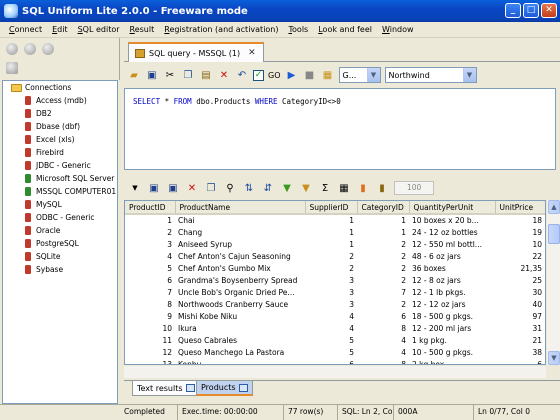 The width and height of the screenshot is (560, 420). What do you see at coordinates (60, 87) in the screenshot?
I see `tree-root-connections: Connections` at bounding box center [60, 87].